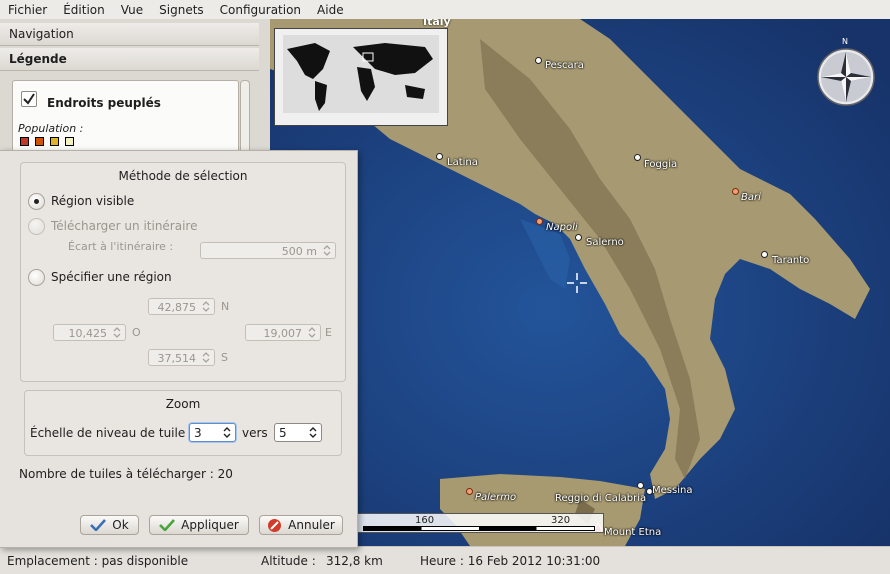 The width and height of the screenshot is (890, 574). What do you see at coordinates (183, 176) in the screenshot?
I see `selection-method-title: Méthode de sélection` at bounding box center [183, 176].